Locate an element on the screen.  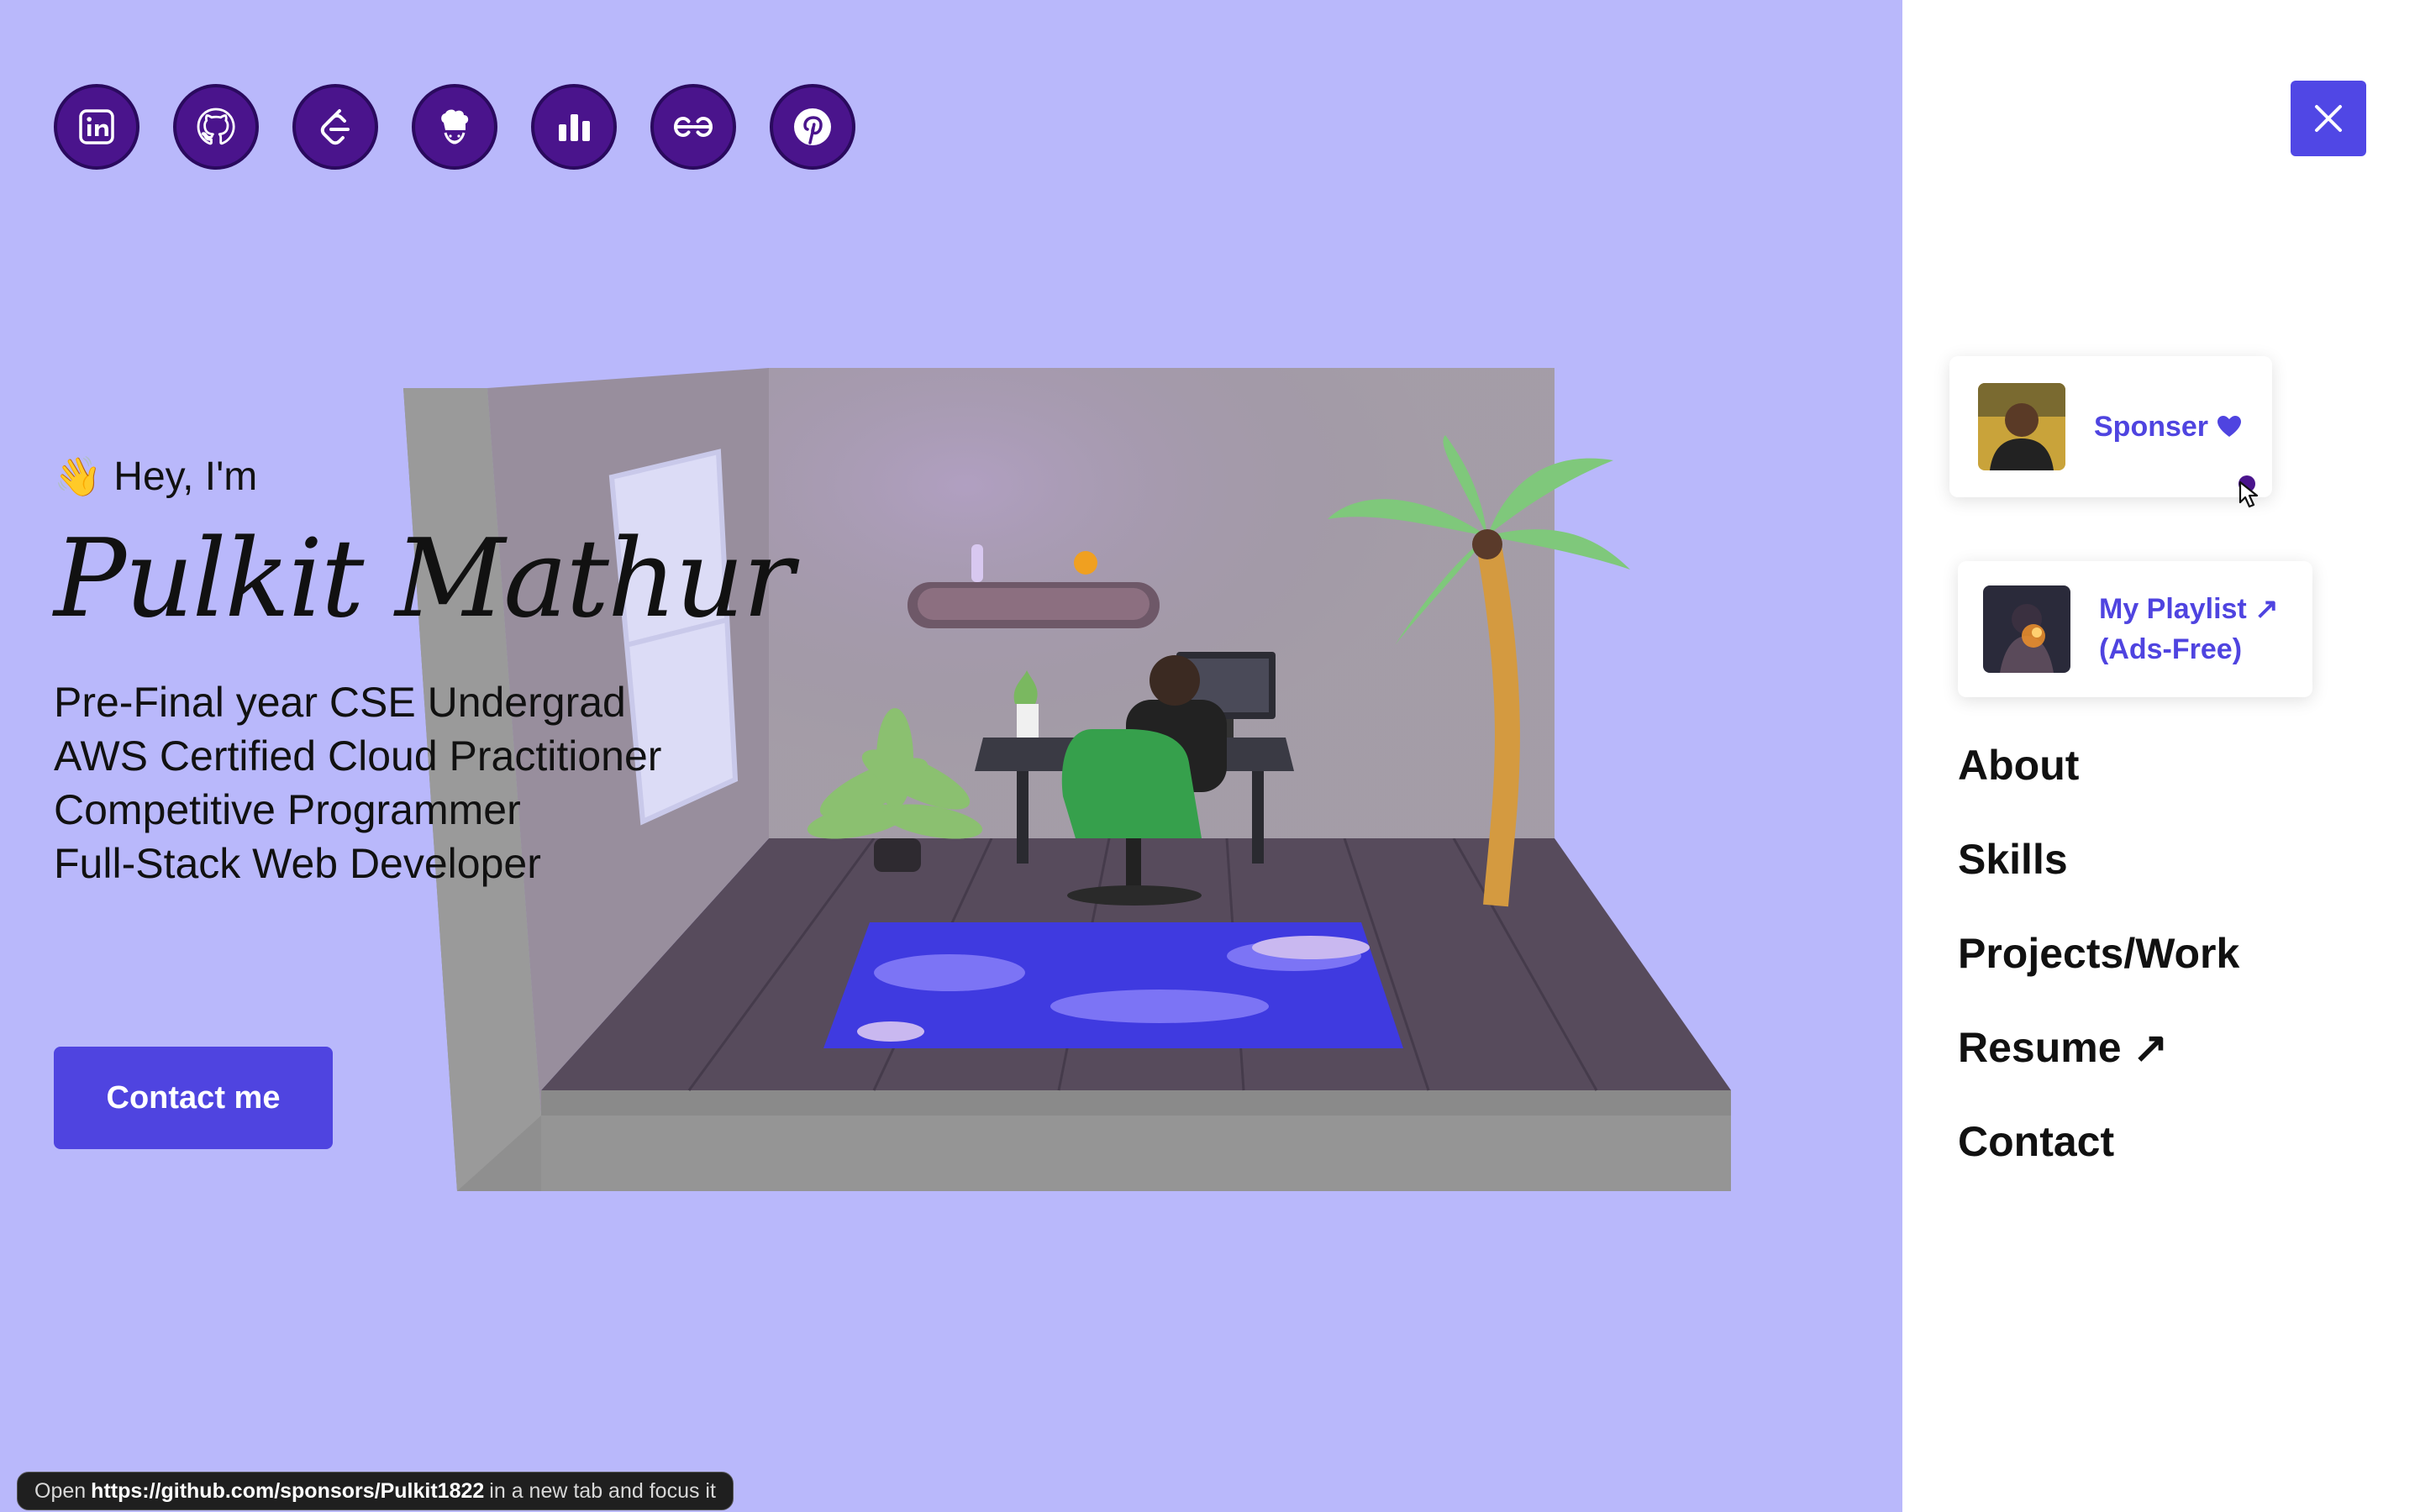
role-item: Competitive Programmer is located at coordinates (287, 809).